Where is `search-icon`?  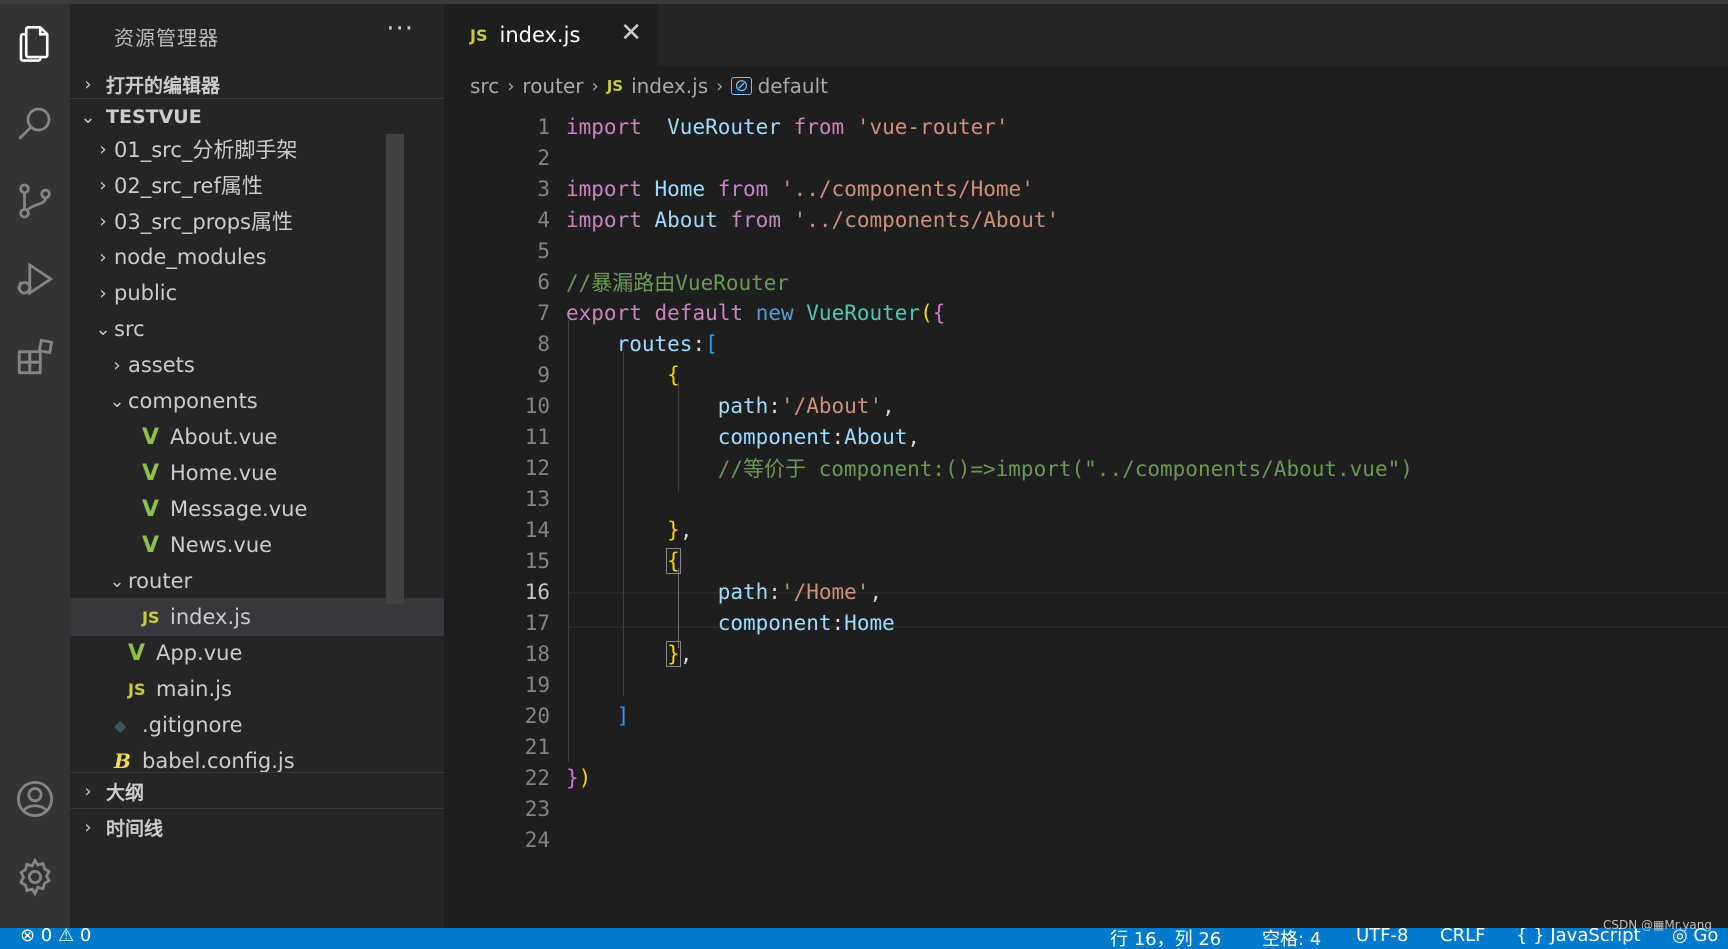 search-icon is located at coordinates (35, 123).